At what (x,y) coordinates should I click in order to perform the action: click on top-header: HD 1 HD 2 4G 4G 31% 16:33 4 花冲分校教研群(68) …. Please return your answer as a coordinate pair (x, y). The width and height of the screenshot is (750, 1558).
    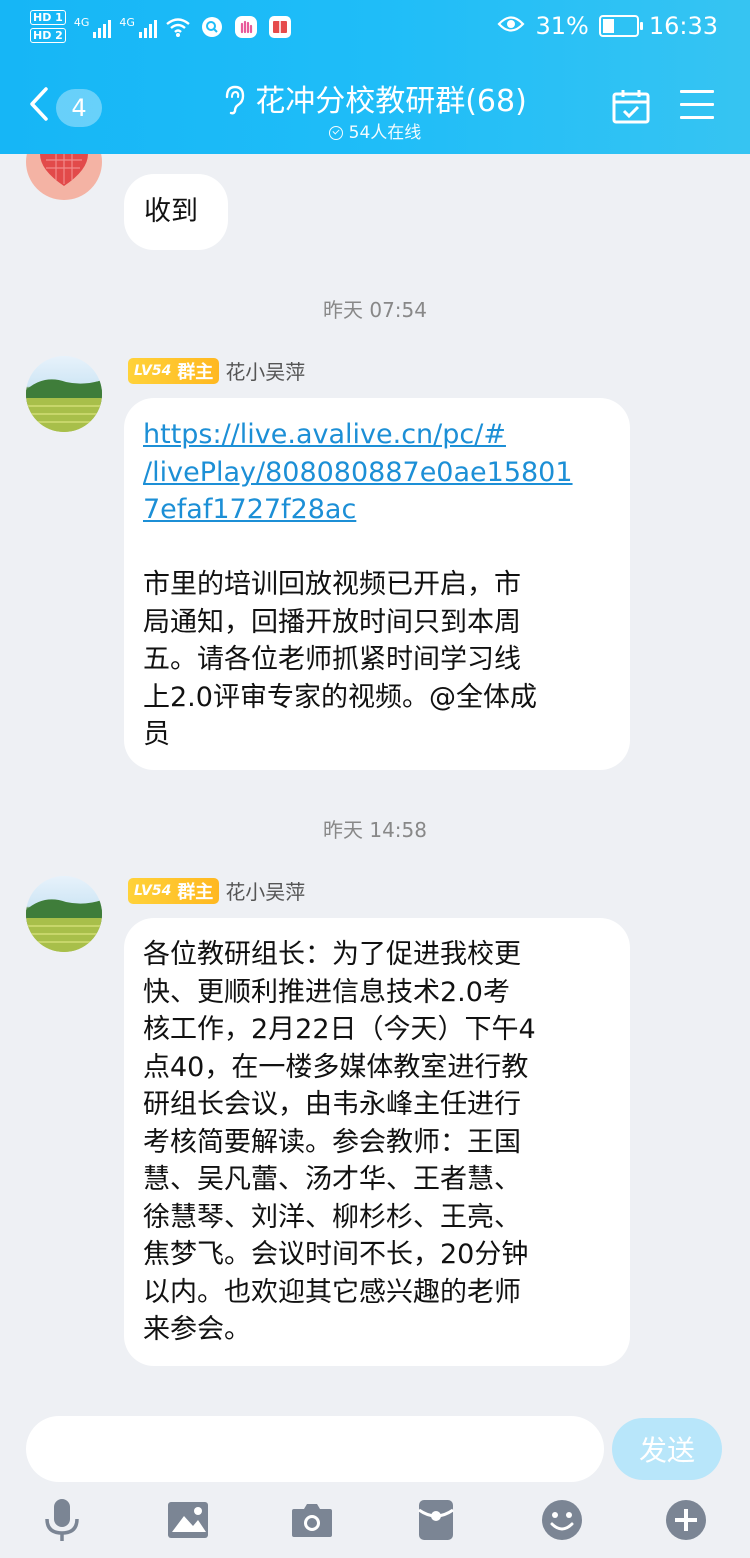
    Looking at the image, I should click on (375, 77).